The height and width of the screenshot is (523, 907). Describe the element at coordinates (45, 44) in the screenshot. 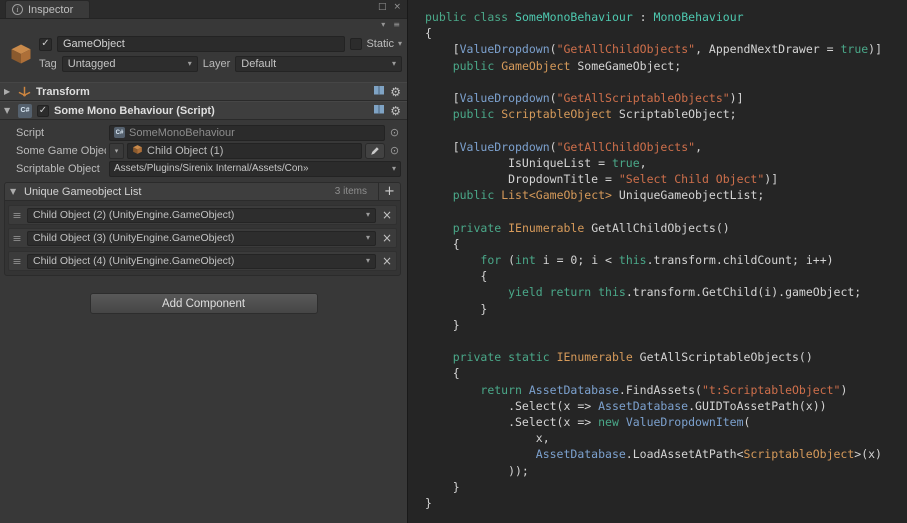

I see `active-checkbox: ✓` at that location.